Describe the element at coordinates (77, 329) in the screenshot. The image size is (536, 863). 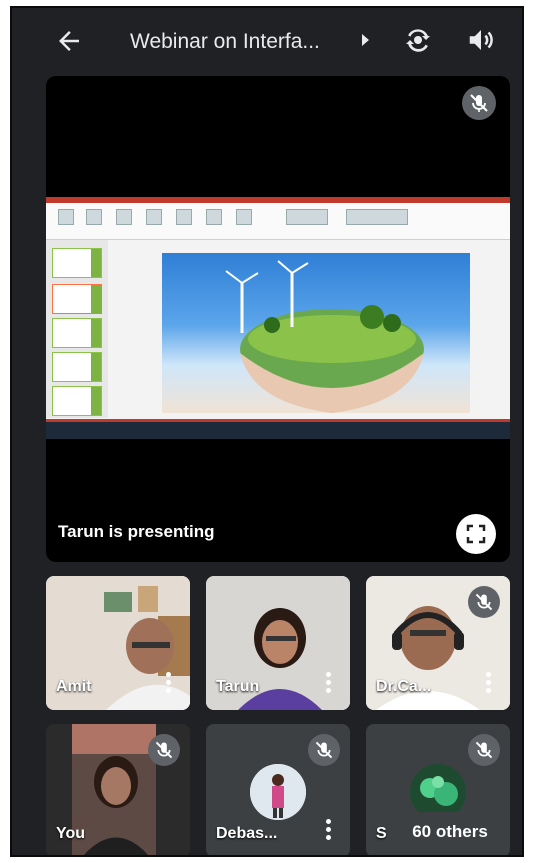
I see `slide-thumbnails` at that location.